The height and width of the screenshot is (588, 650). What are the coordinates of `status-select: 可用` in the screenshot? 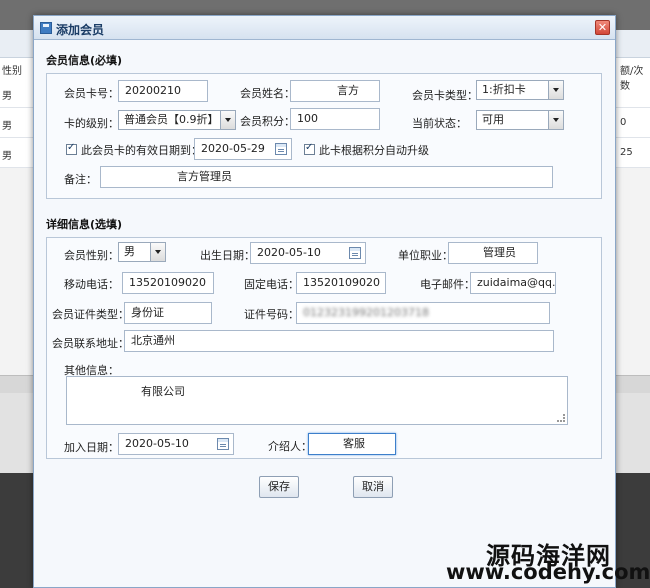 It's located at (520, 120).